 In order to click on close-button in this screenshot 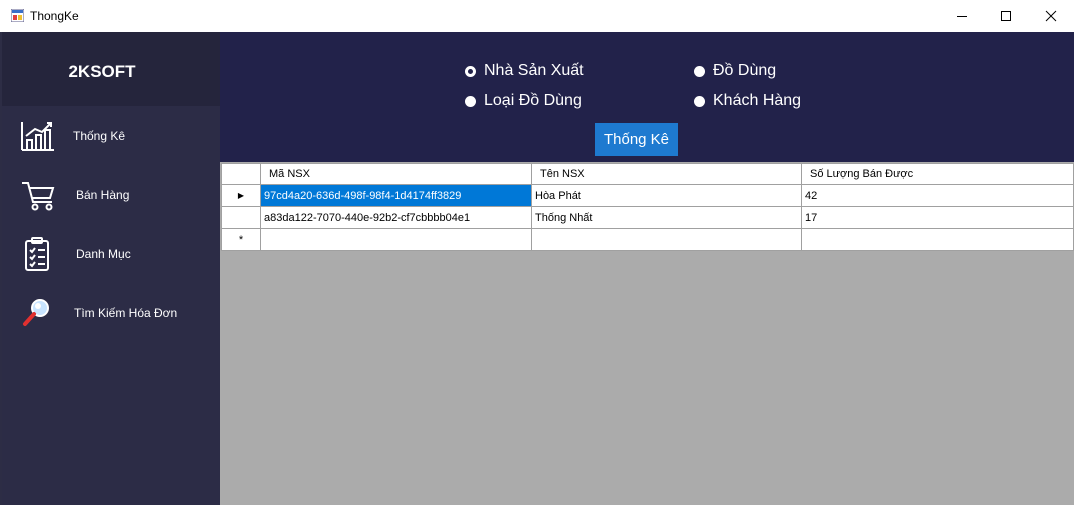, I will do `click(1051, 16)`.